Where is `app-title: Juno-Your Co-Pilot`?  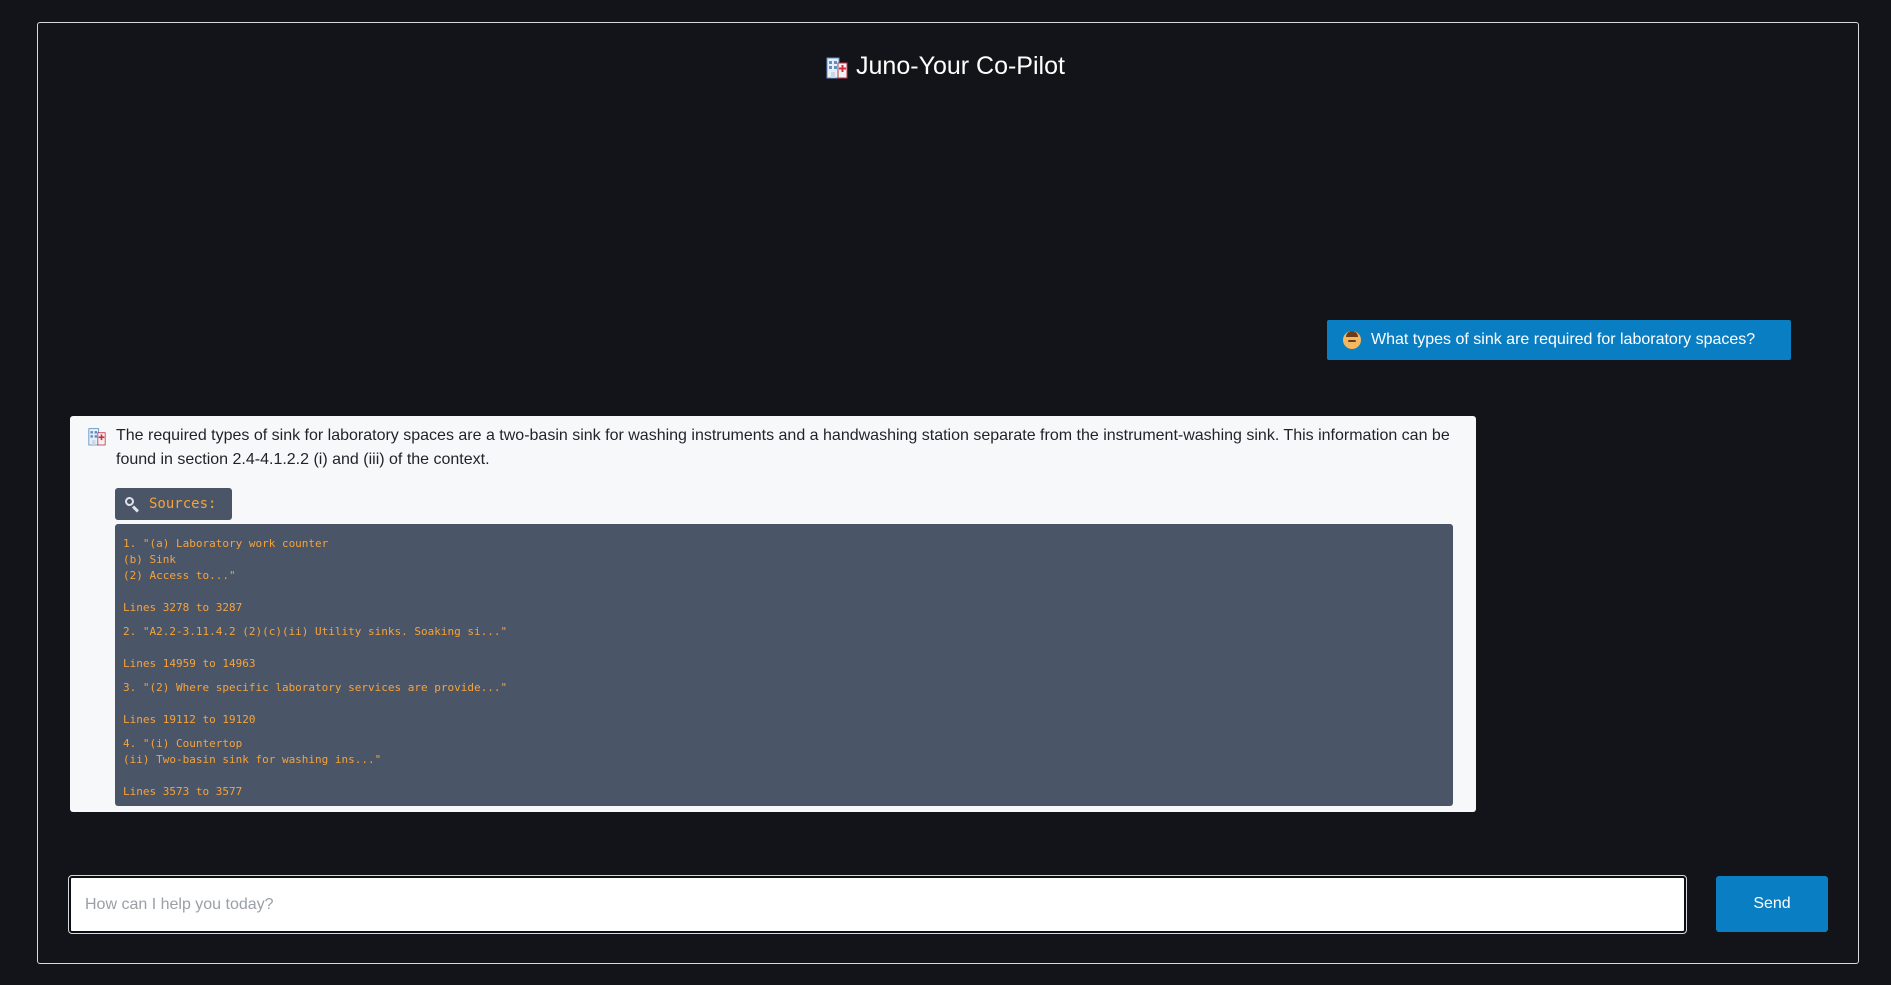
app-title: Juno-Your Co-Pilot is located at coordinates (960, 66).